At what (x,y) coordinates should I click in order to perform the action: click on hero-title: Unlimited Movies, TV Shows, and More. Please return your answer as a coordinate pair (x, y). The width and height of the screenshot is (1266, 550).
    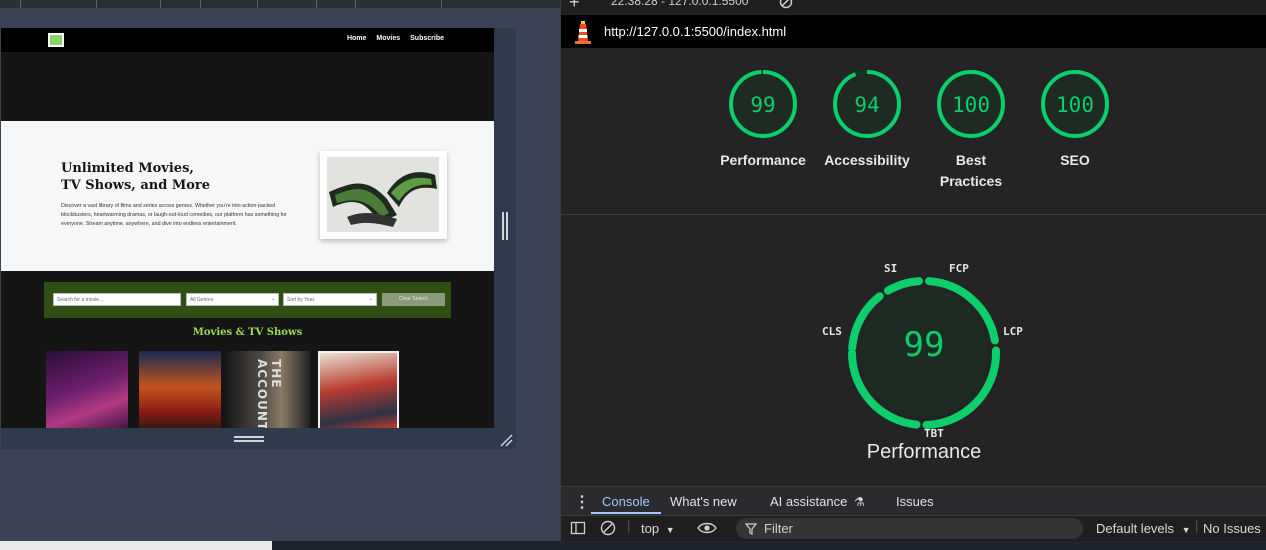
    Looking at the image, I should click on (141, 177).